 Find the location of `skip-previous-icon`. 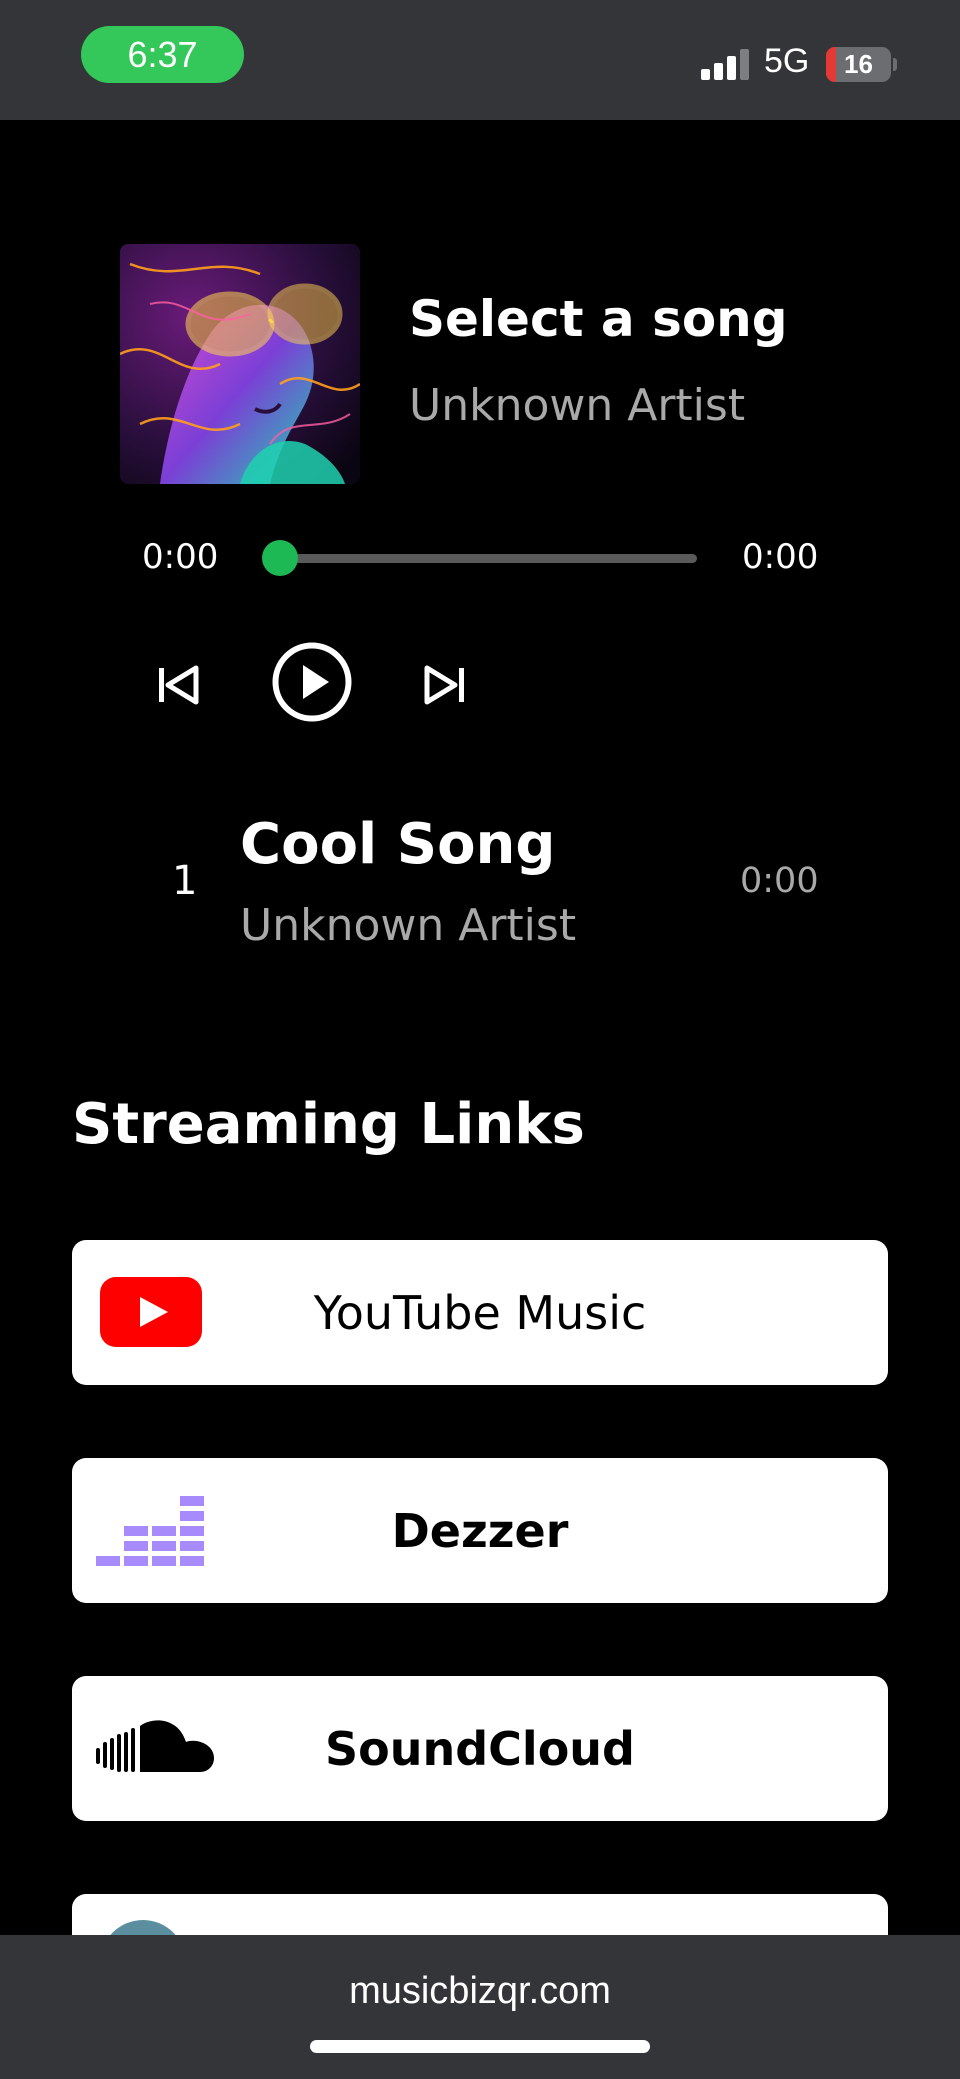

skip-previous-icon is located at coordinates (179, 685).